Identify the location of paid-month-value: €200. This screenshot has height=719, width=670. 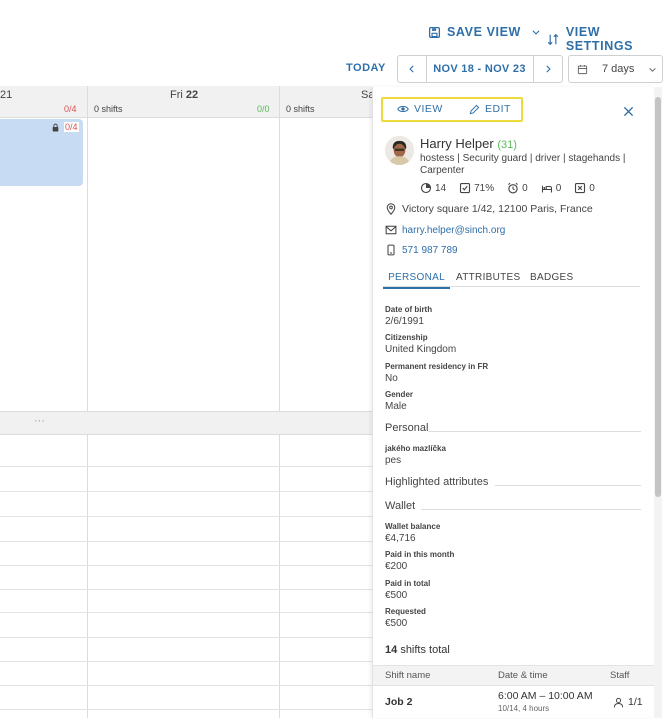
(396, 566).